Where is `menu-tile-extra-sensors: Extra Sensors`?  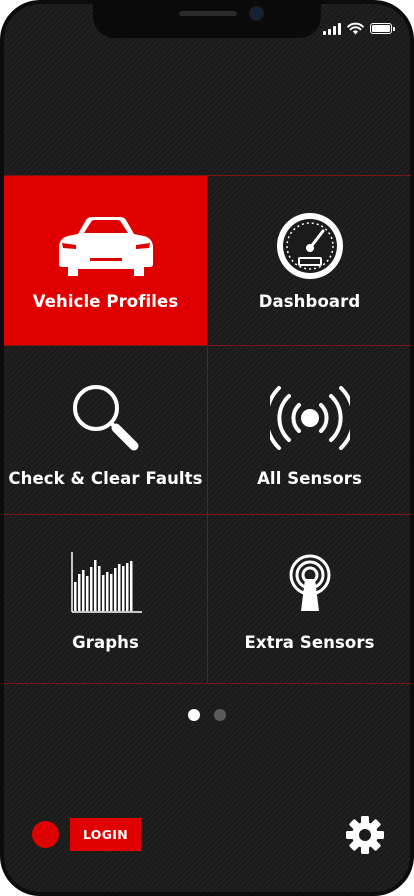
menu-tile-extra-sensors: Extra Sensors is located at coordinates (309, 599).